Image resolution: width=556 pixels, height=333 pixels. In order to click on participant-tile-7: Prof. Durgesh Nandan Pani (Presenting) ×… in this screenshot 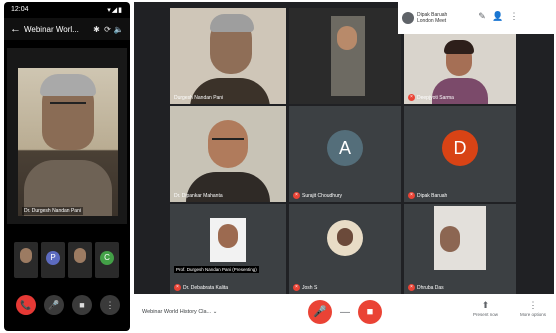, I will do `click(228, 249)`.